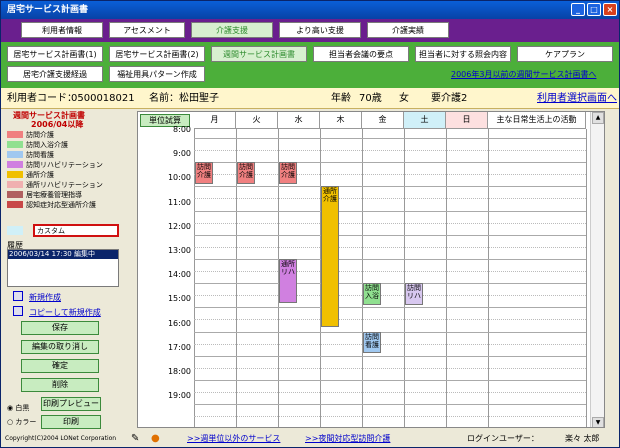  Describe the element at coordinates (182, 129) in the screenshot. I see `time-label: 8:00` at that location.